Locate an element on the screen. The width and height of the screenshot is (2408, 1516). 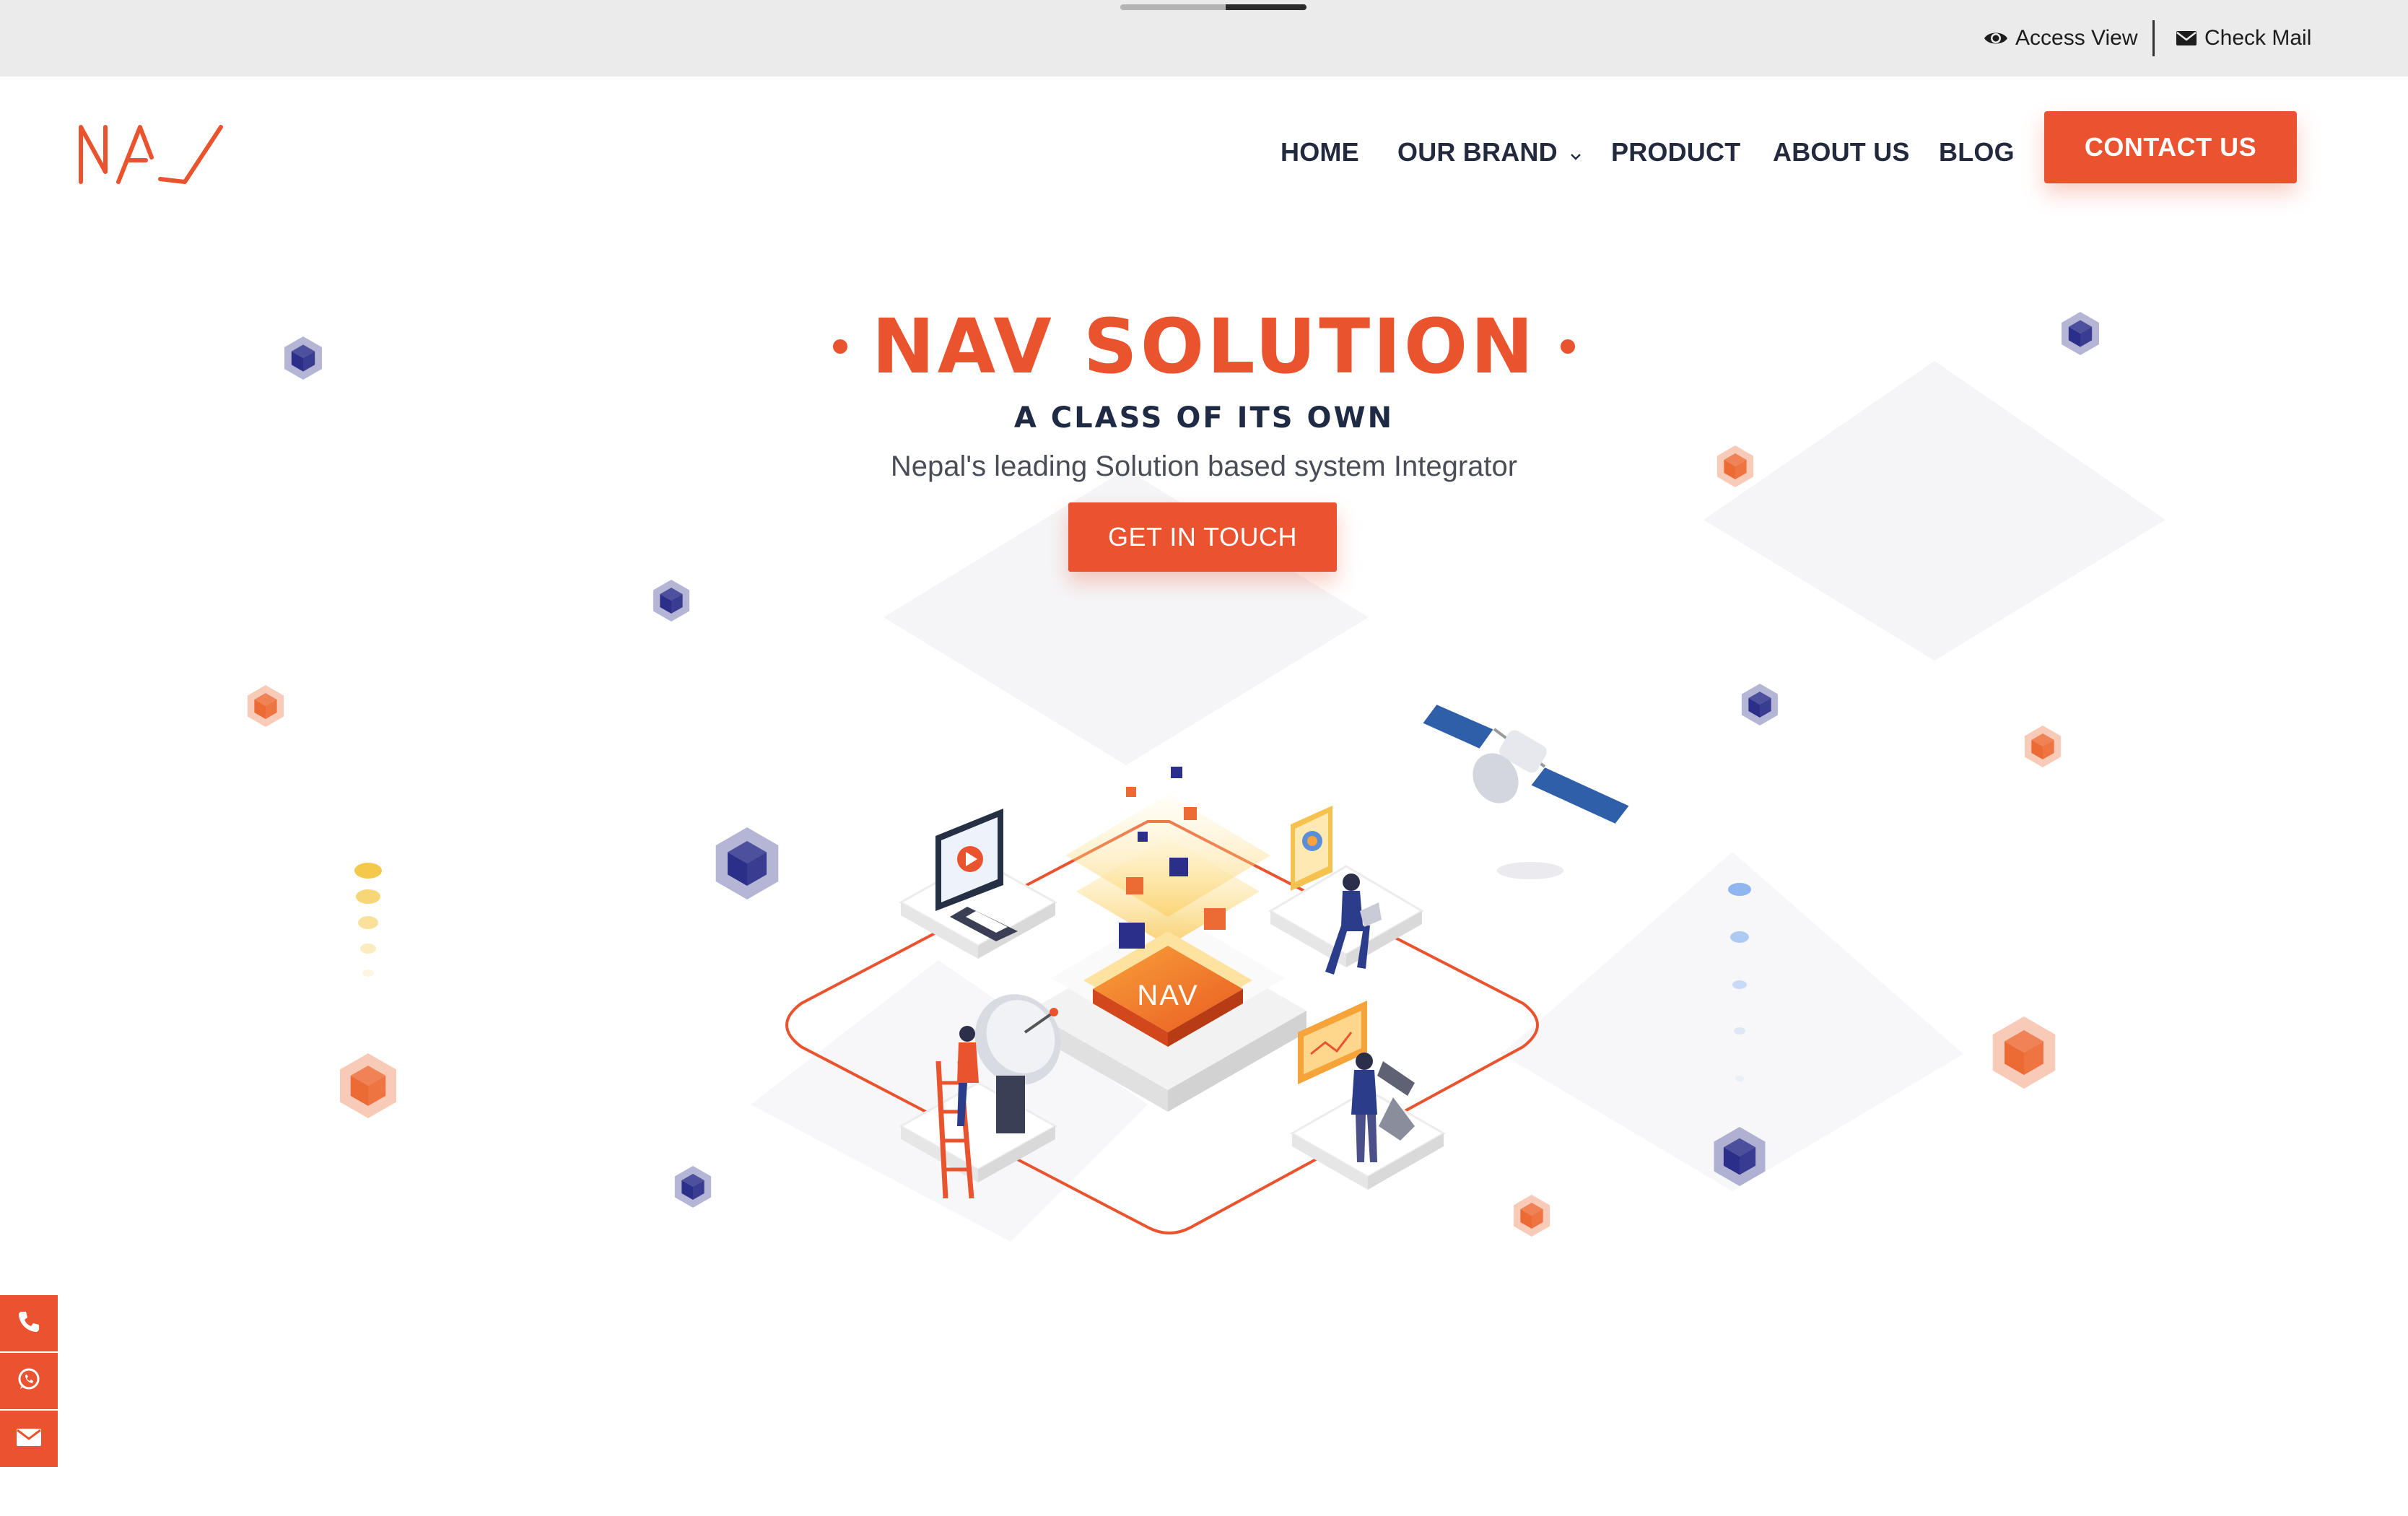
nav-our-brand-label: OUR BRAND is located at coordinates (1477, 152).